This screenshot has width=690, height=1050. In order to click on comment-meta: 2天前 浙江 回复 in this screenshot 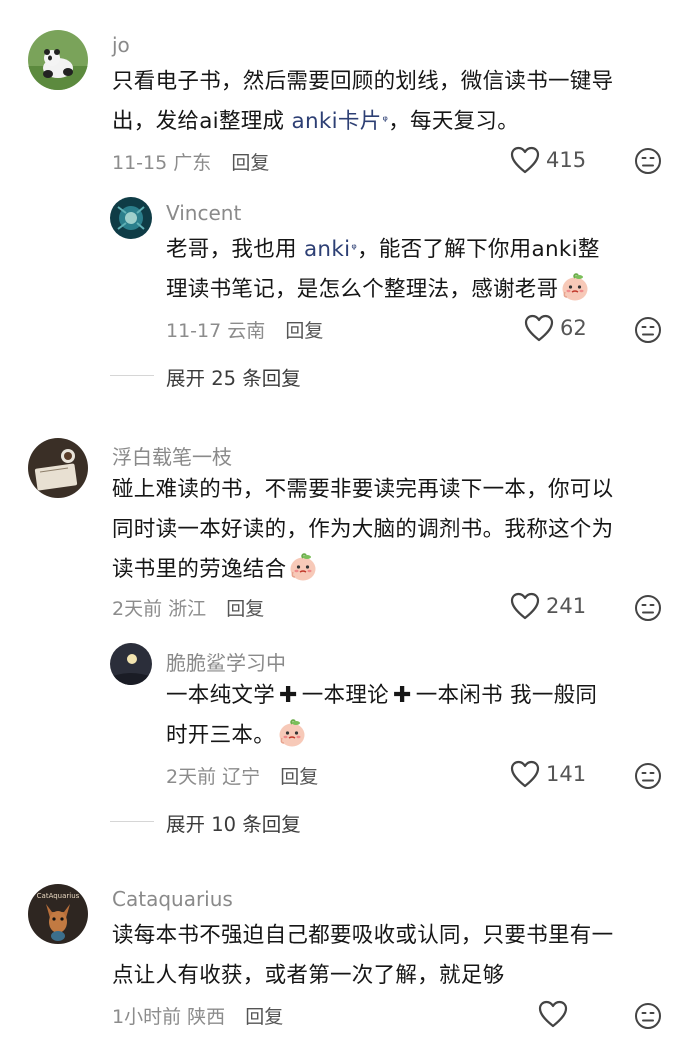, I will do `click(188, 607)`.